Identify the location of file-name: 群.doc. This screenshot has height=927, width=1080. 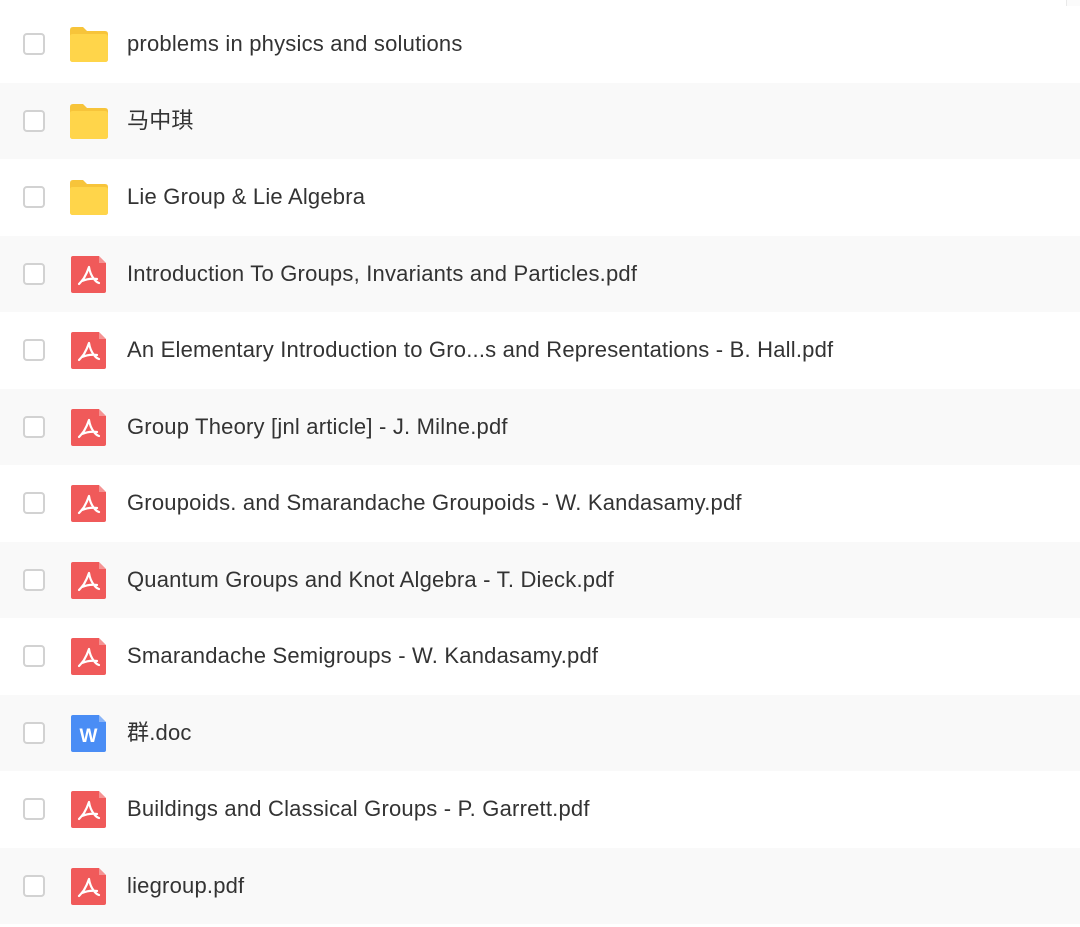
(159, 733).